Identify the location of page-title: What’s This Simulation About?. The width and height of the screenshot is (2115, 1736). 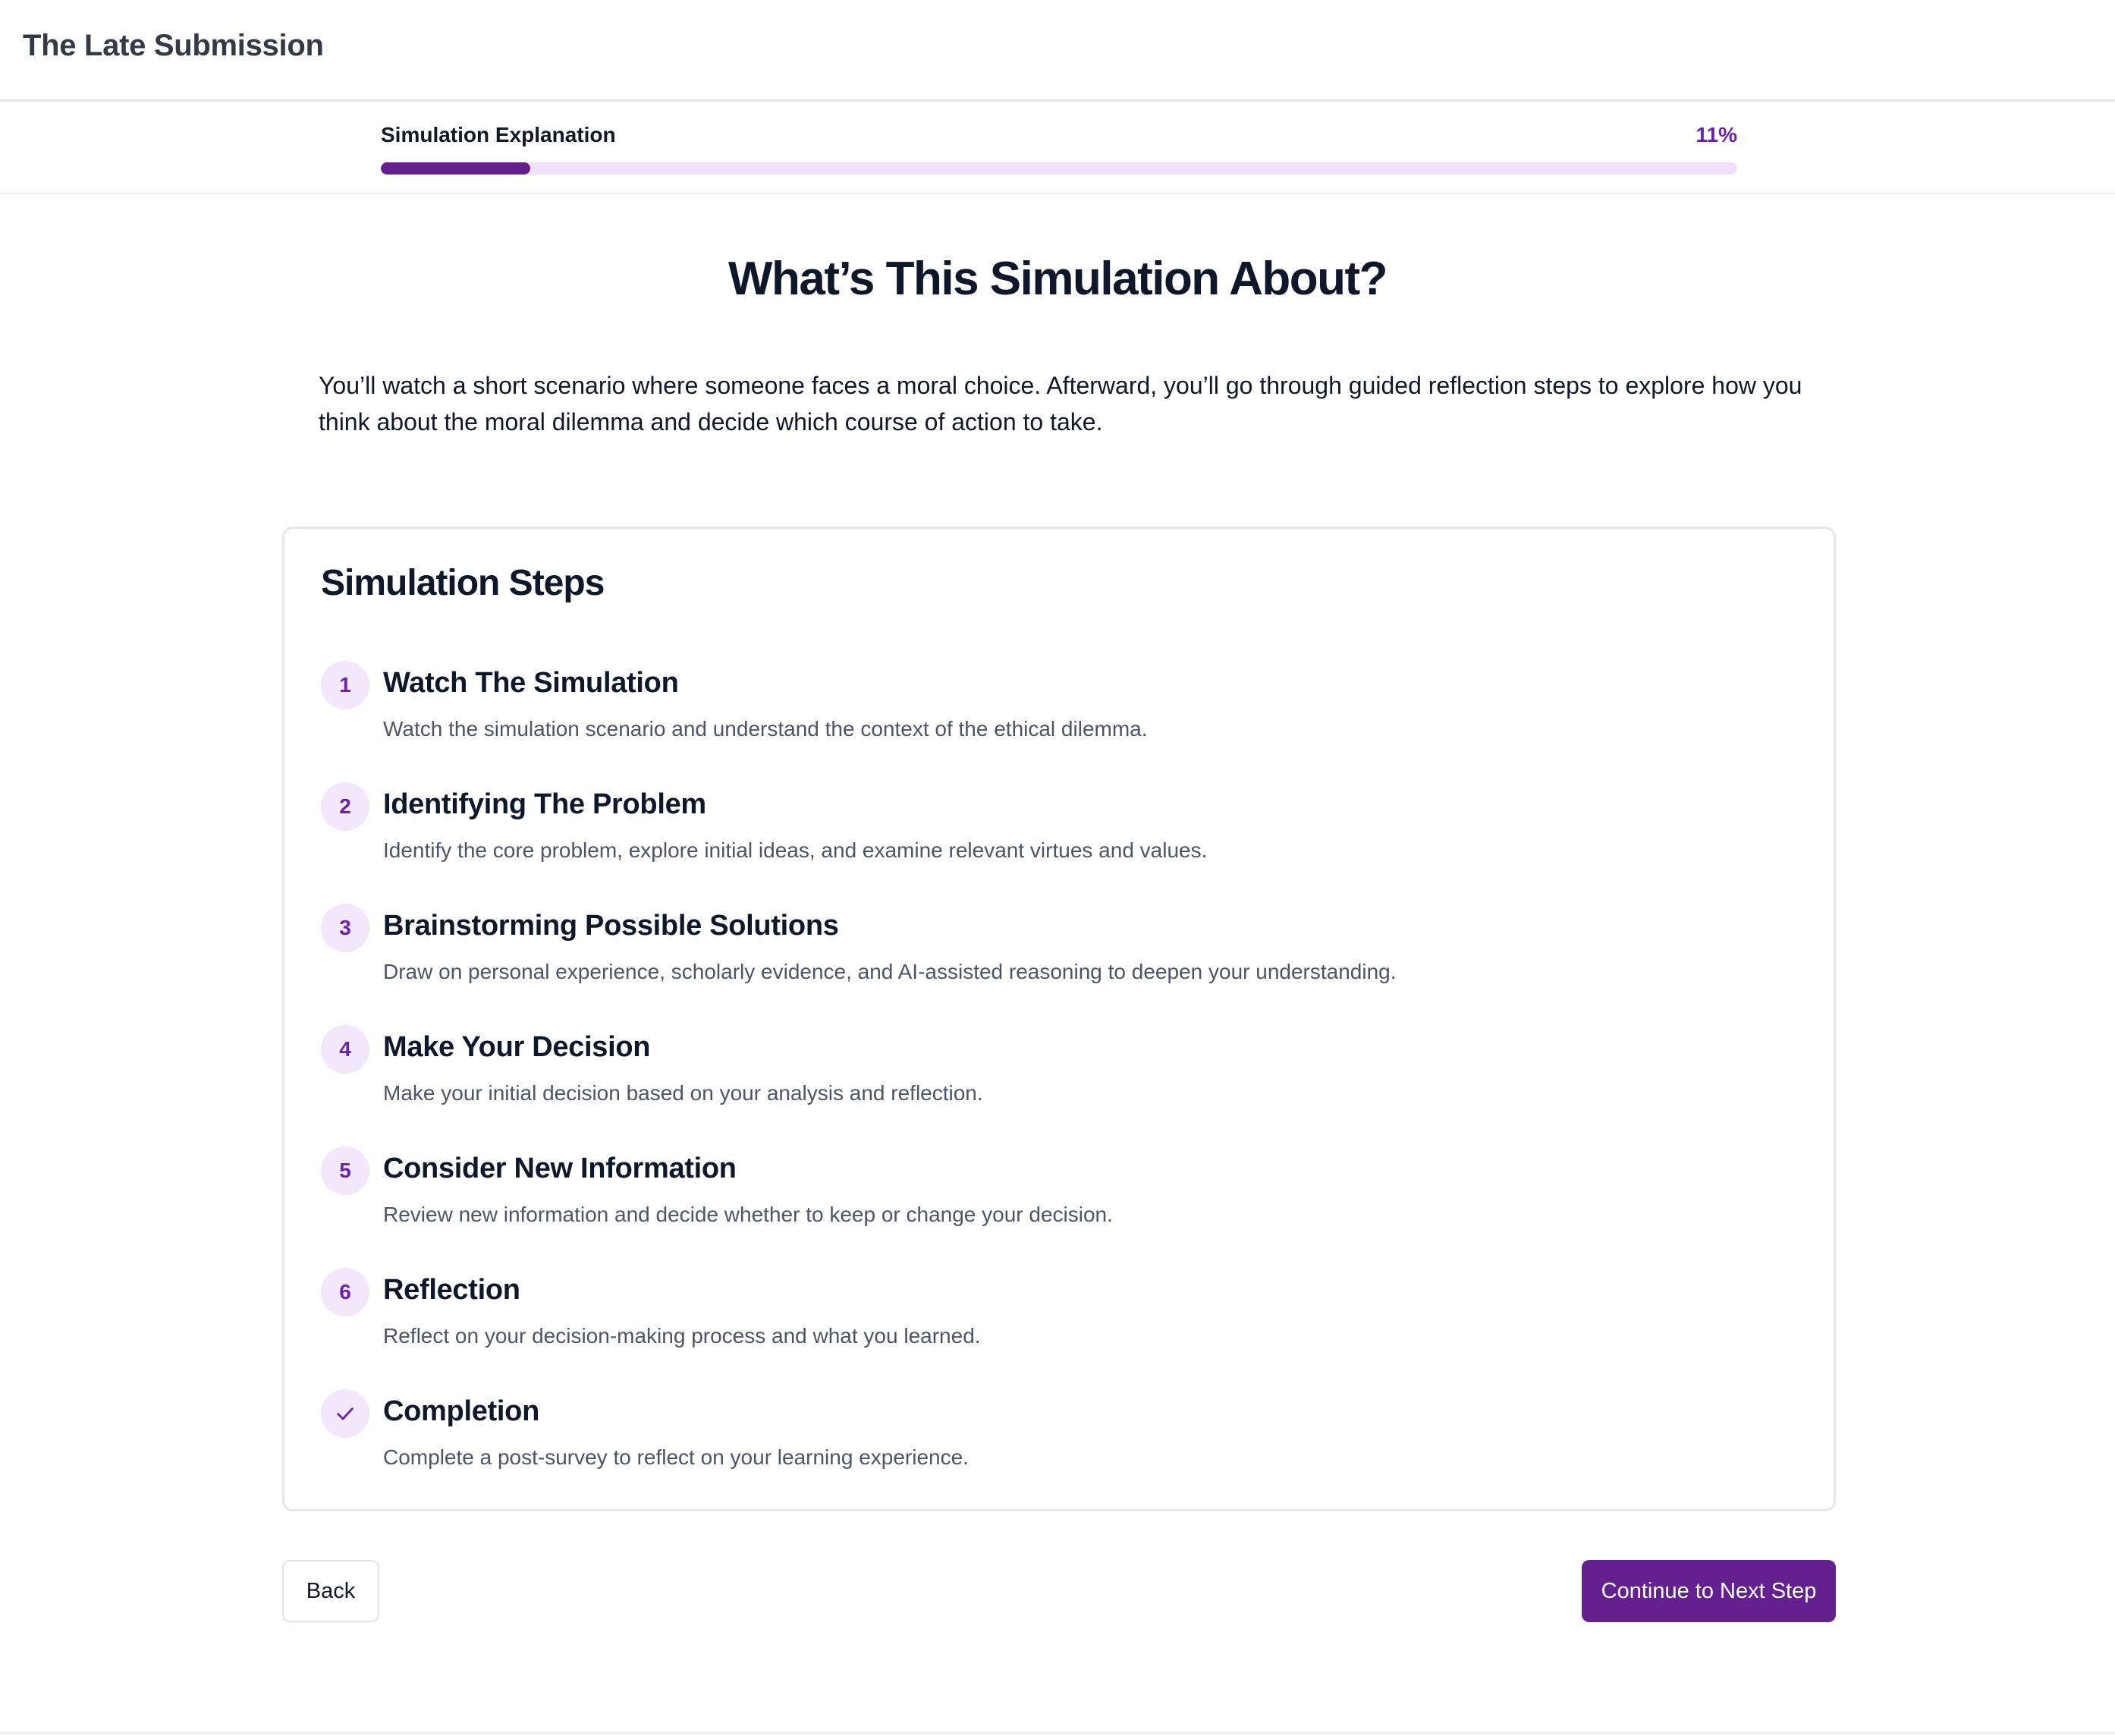
(1058, 279).